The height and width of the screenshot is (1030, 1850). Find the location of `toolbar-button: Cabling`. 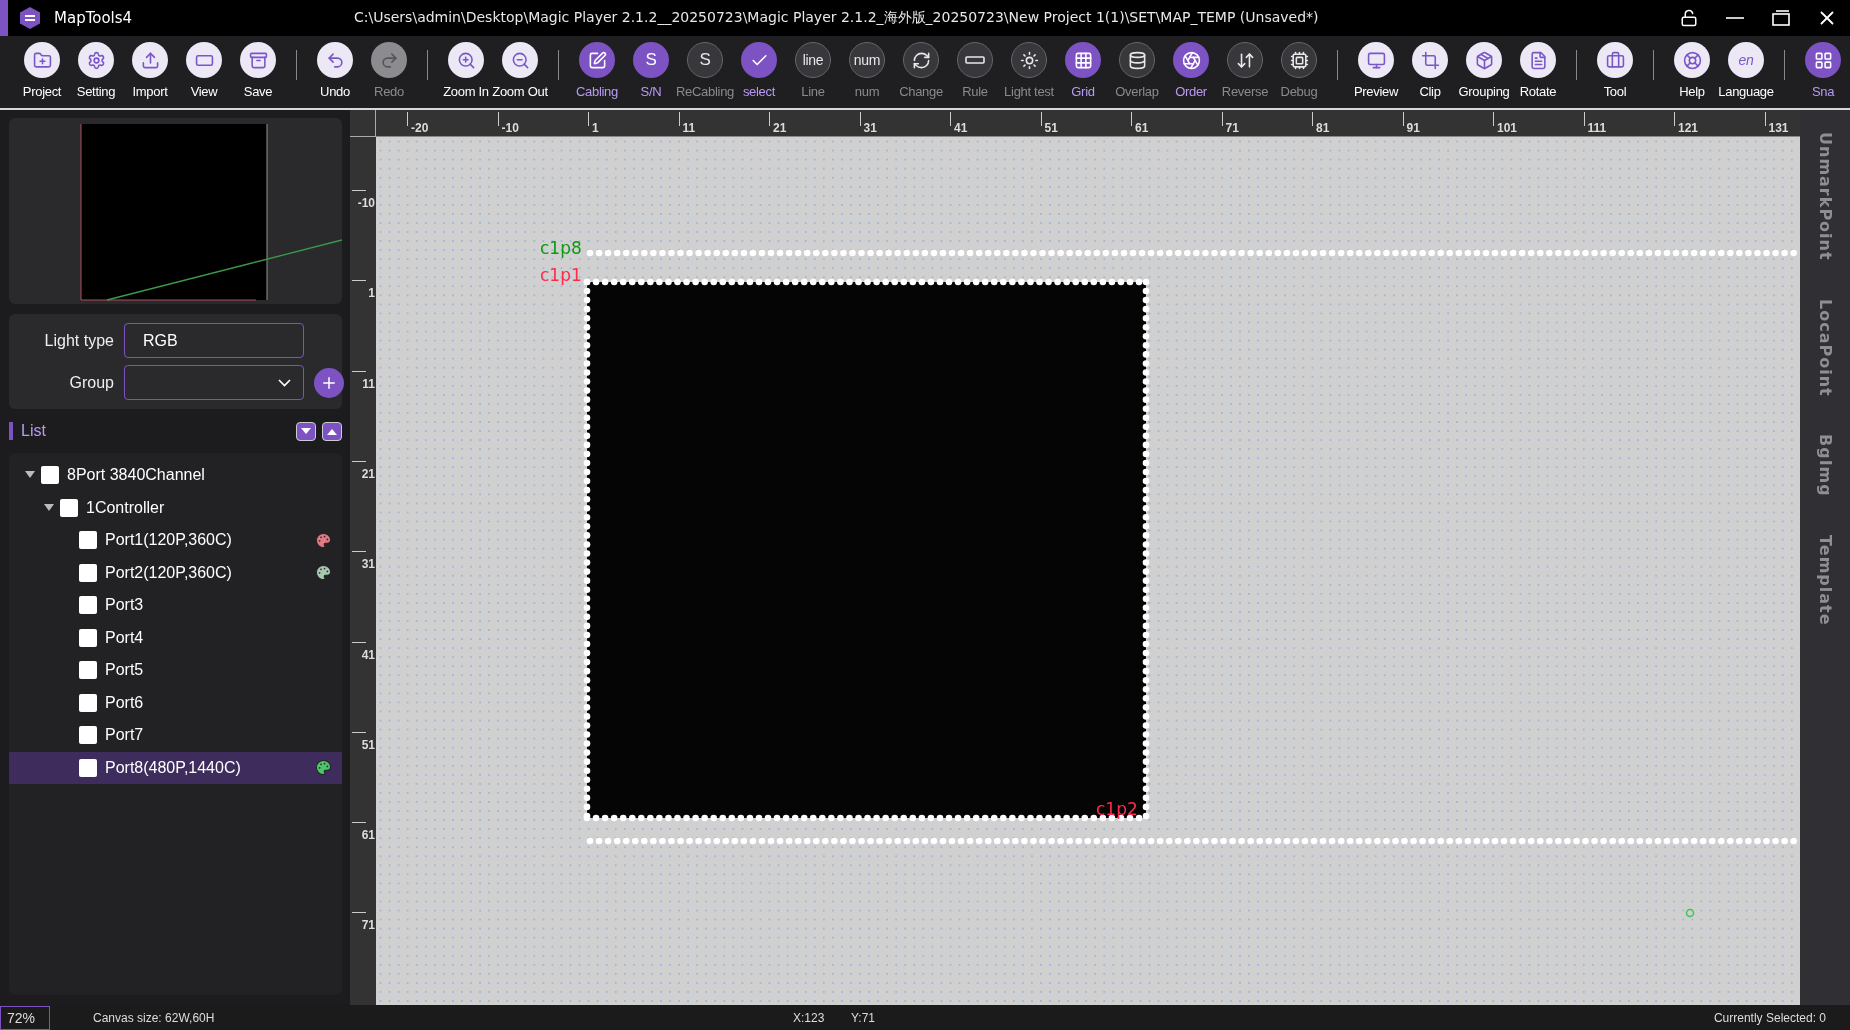

toolbar-button: Cabling is located at coordinates (597, 70).